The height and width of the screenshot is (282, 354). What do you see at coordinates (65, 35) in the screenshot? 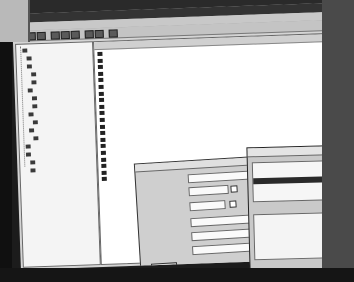
I see `copy-icon` at bounding box center [65, 35].